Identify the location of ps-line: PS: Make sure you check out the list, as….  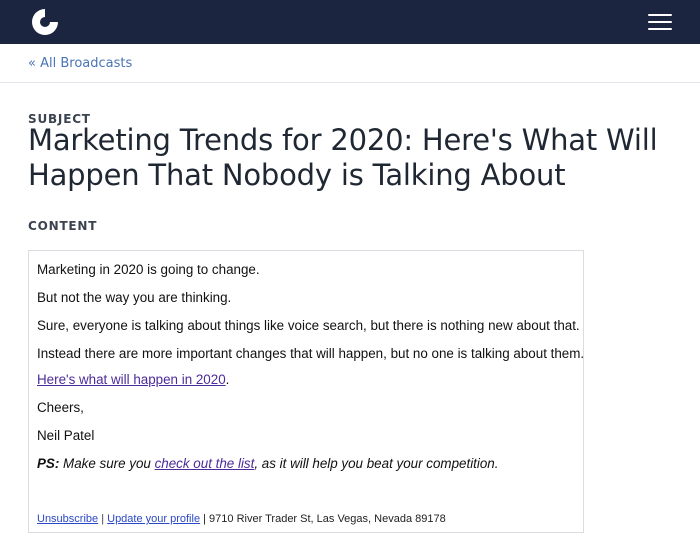
(267, 463).